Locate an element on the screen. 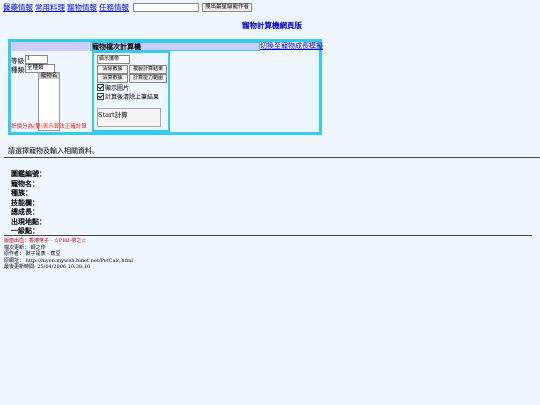 This screenshot has height=405, width=540. type-label: 種類: is located at coordinates (19, 70).